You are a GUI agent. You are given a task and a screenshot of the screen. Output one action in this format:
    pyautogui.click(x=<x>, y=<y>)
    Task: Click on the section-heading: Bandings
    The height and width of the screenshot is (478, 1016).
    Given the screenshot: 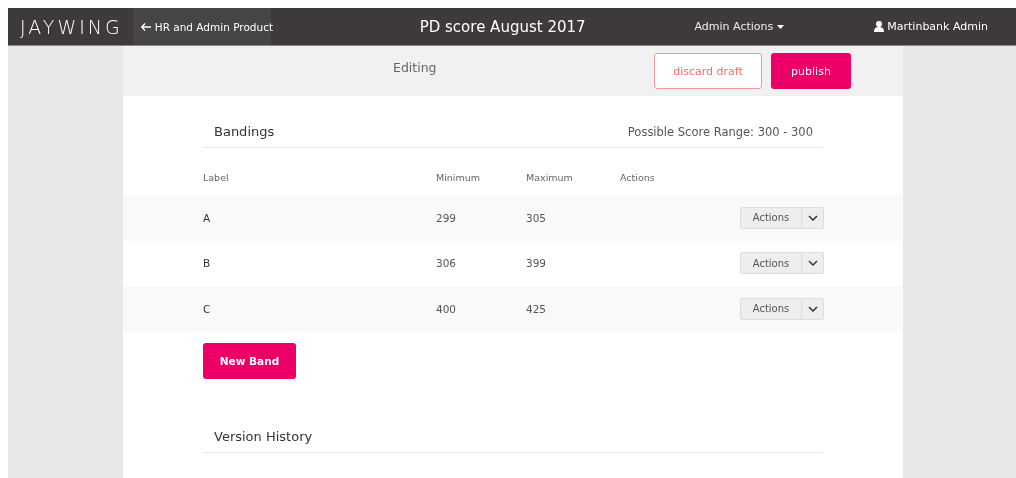 What is the action you would take?
    pyautogui.click(x=244, y=131)
    